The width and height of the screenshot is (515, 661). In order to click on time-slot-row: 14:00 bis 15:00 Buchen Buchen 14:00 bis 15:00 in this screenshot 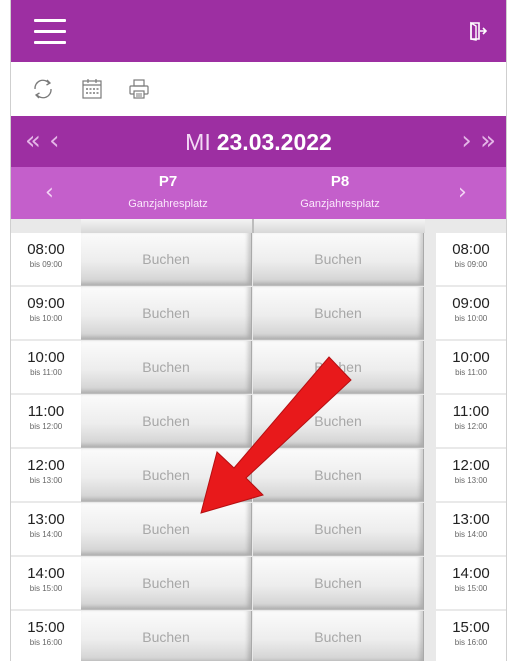, I will do `click(258, 584)`.